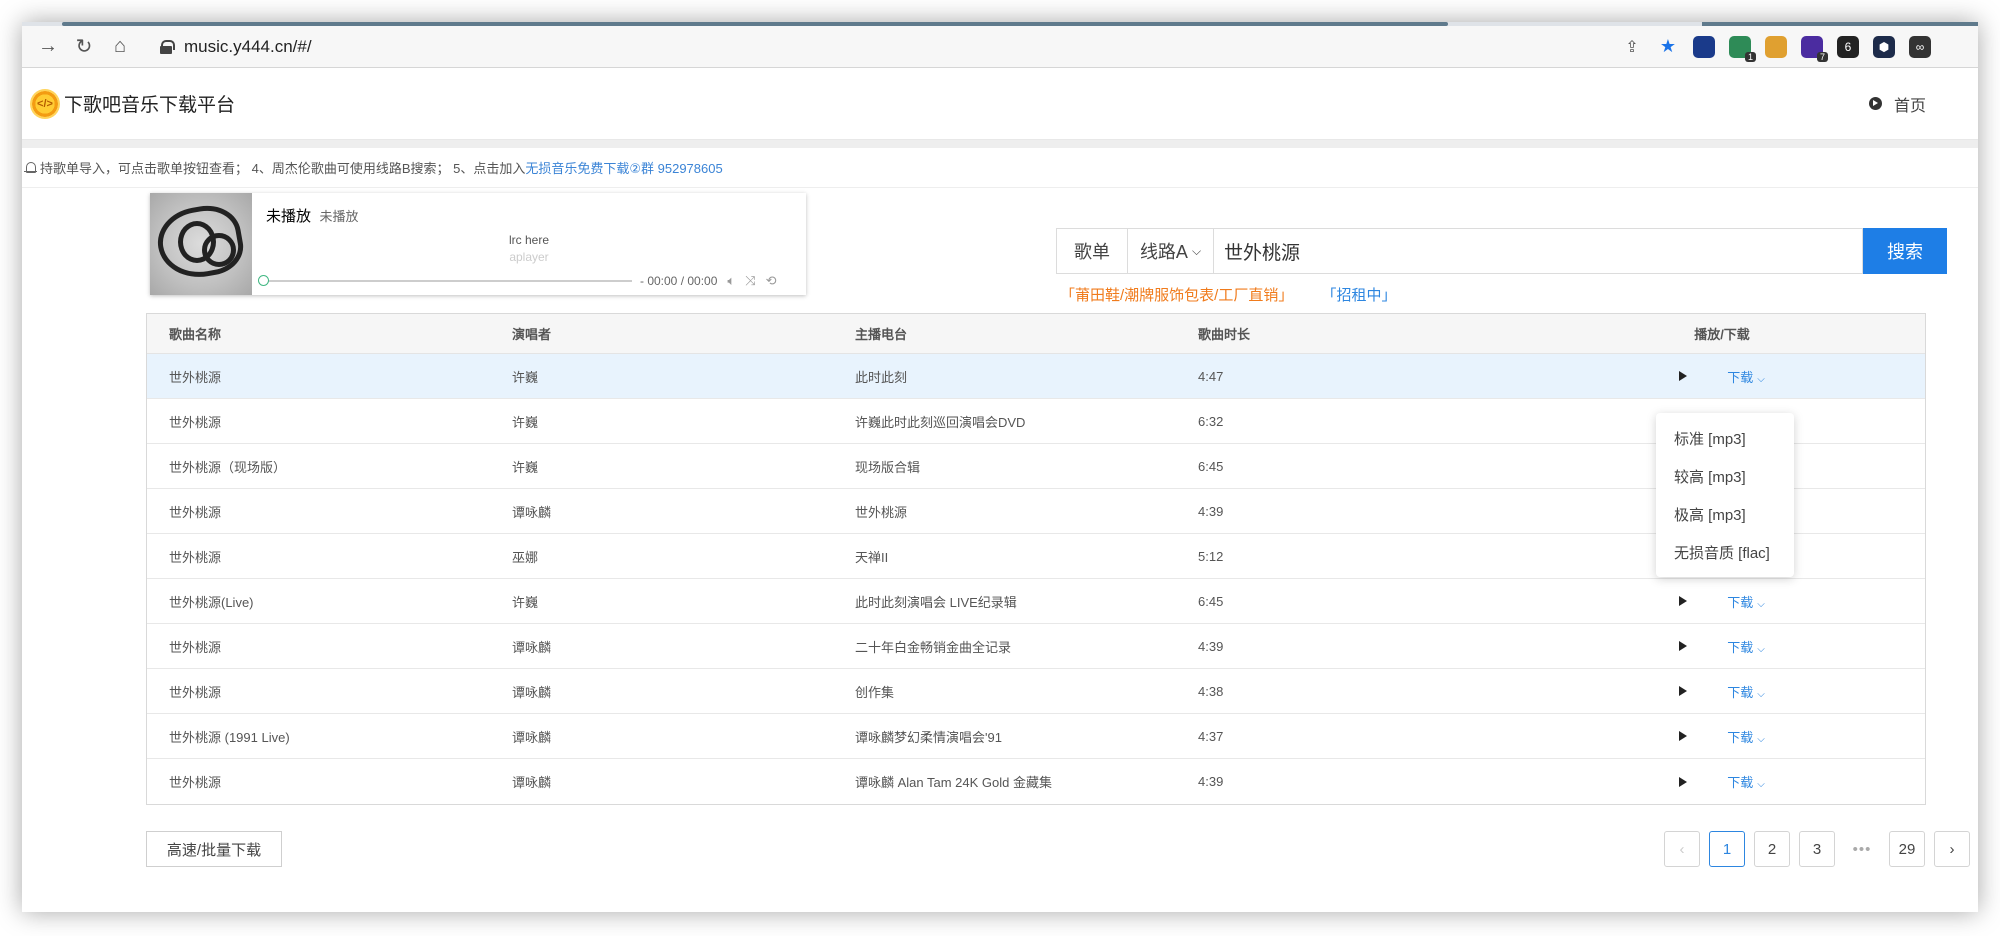 This screenshot has height=936, width=2000. I want to click on album-cell: 创作集, so click(875, 692).